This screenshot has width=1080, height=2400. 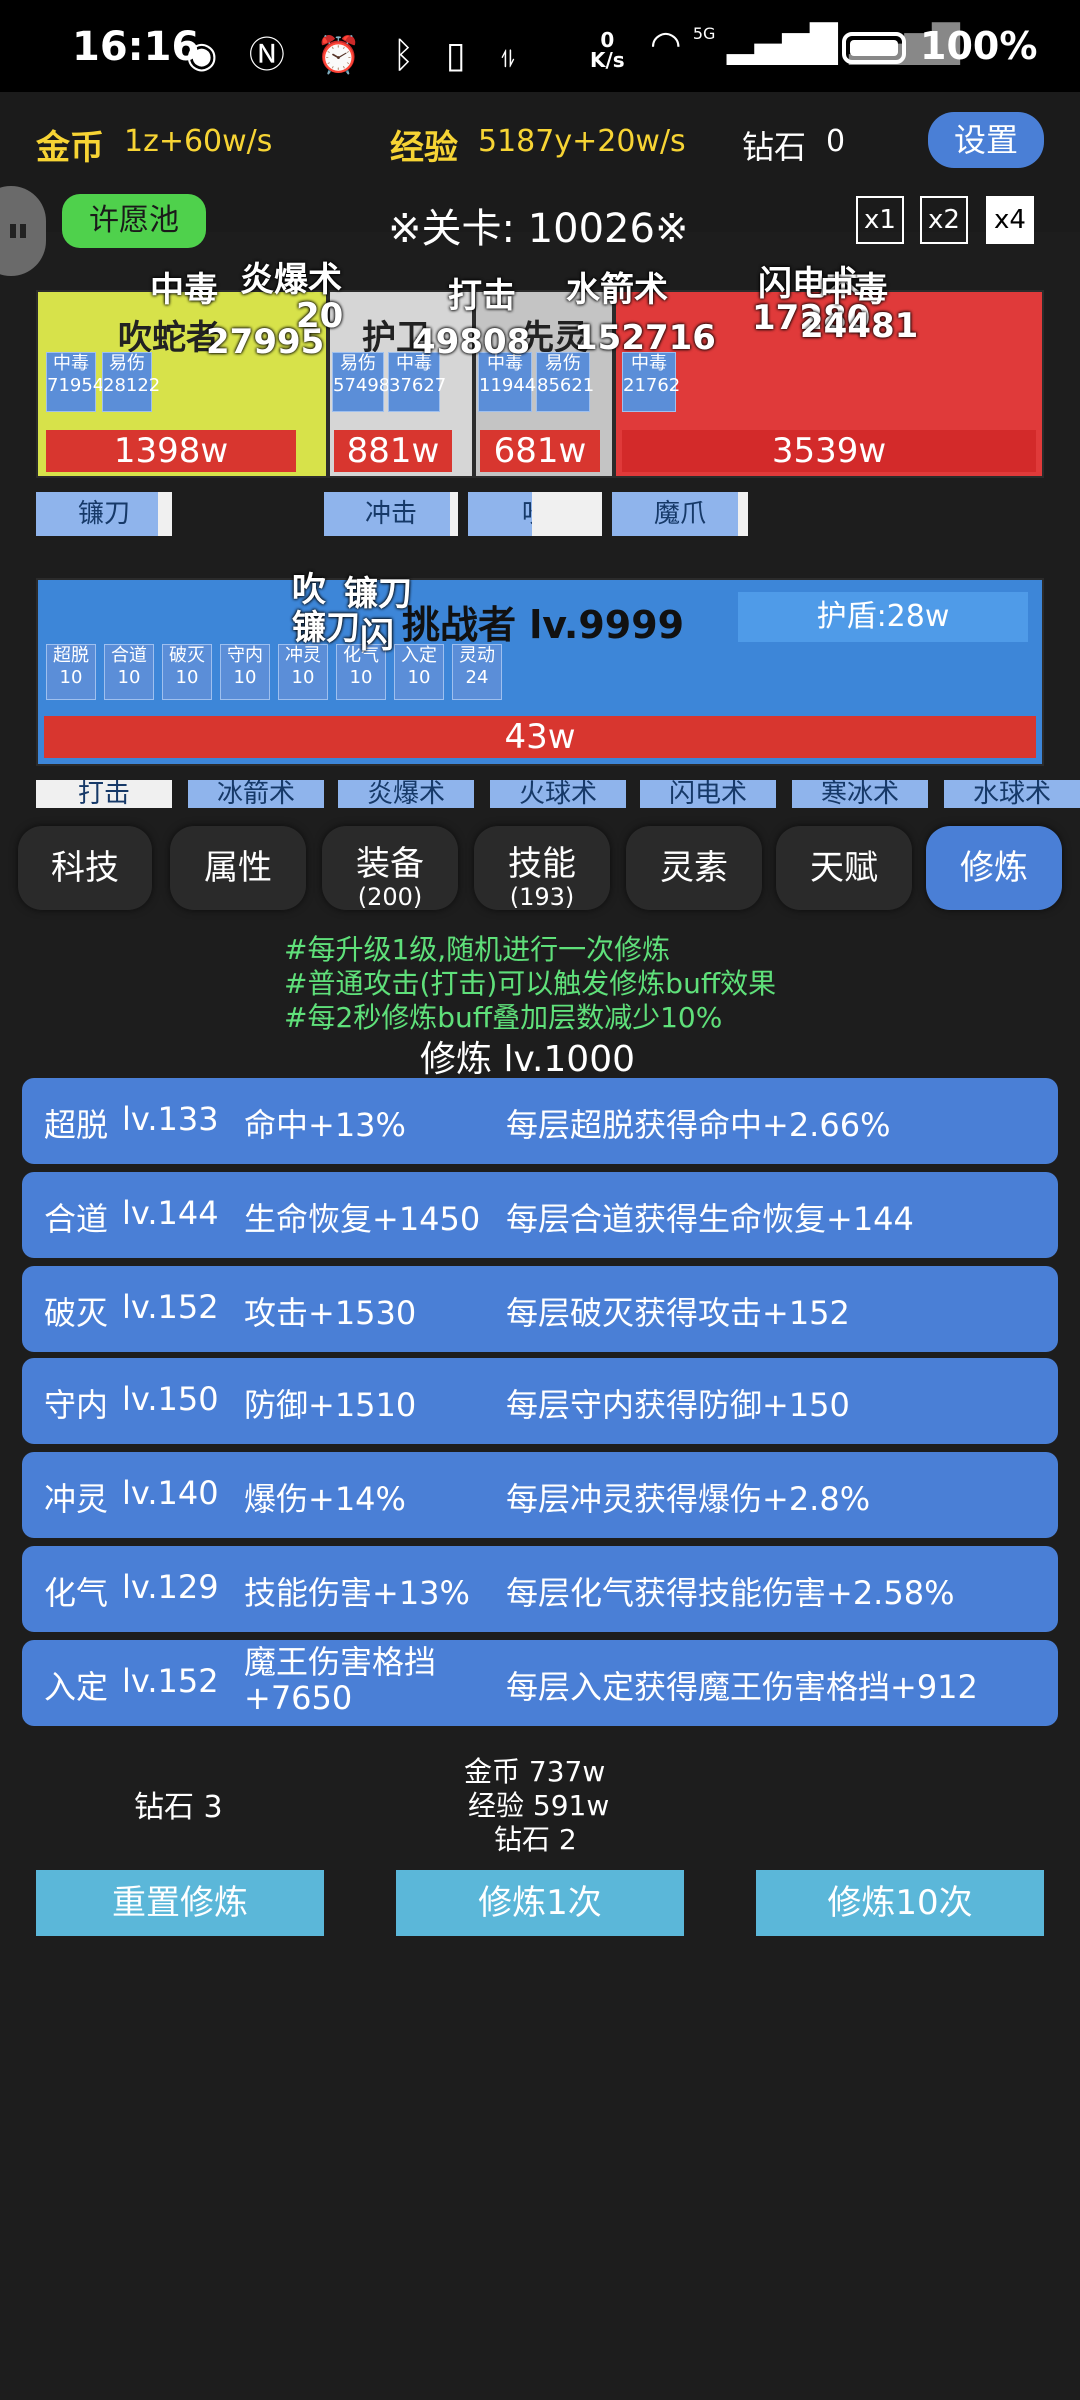 I want to click on row-name: 合道, so click(x=76, y=1219).